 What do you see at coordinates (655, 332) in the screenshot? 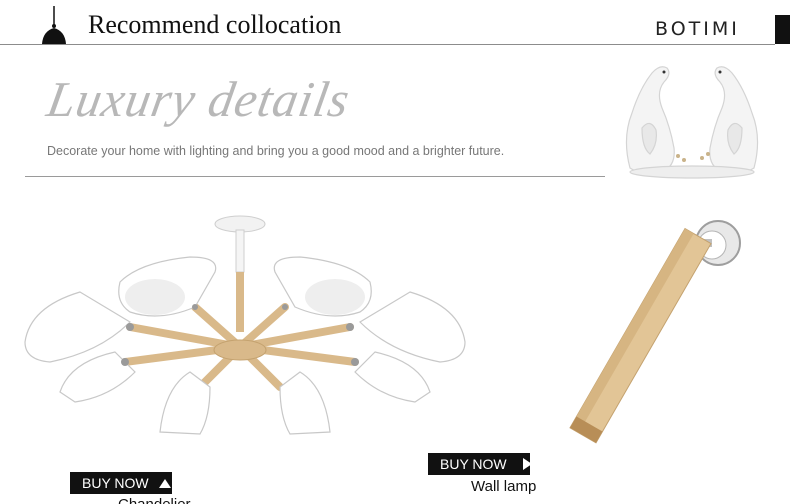
I see `wall-lamp-image` at bounding box center [655, 332].